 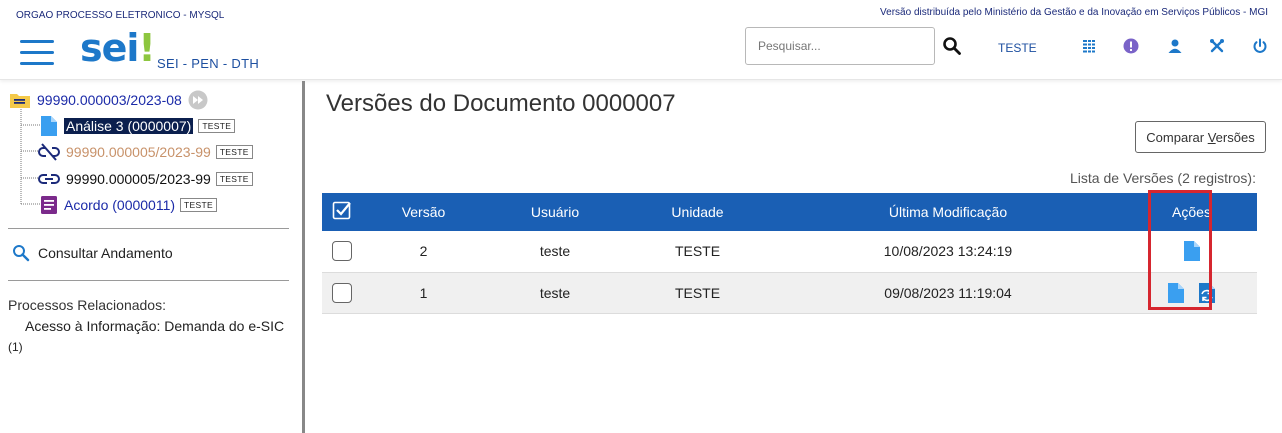 What do you see at coordinates (1217, 46) in the screenshot?
I see `tools-icon` at bounding box center [1217, 46].